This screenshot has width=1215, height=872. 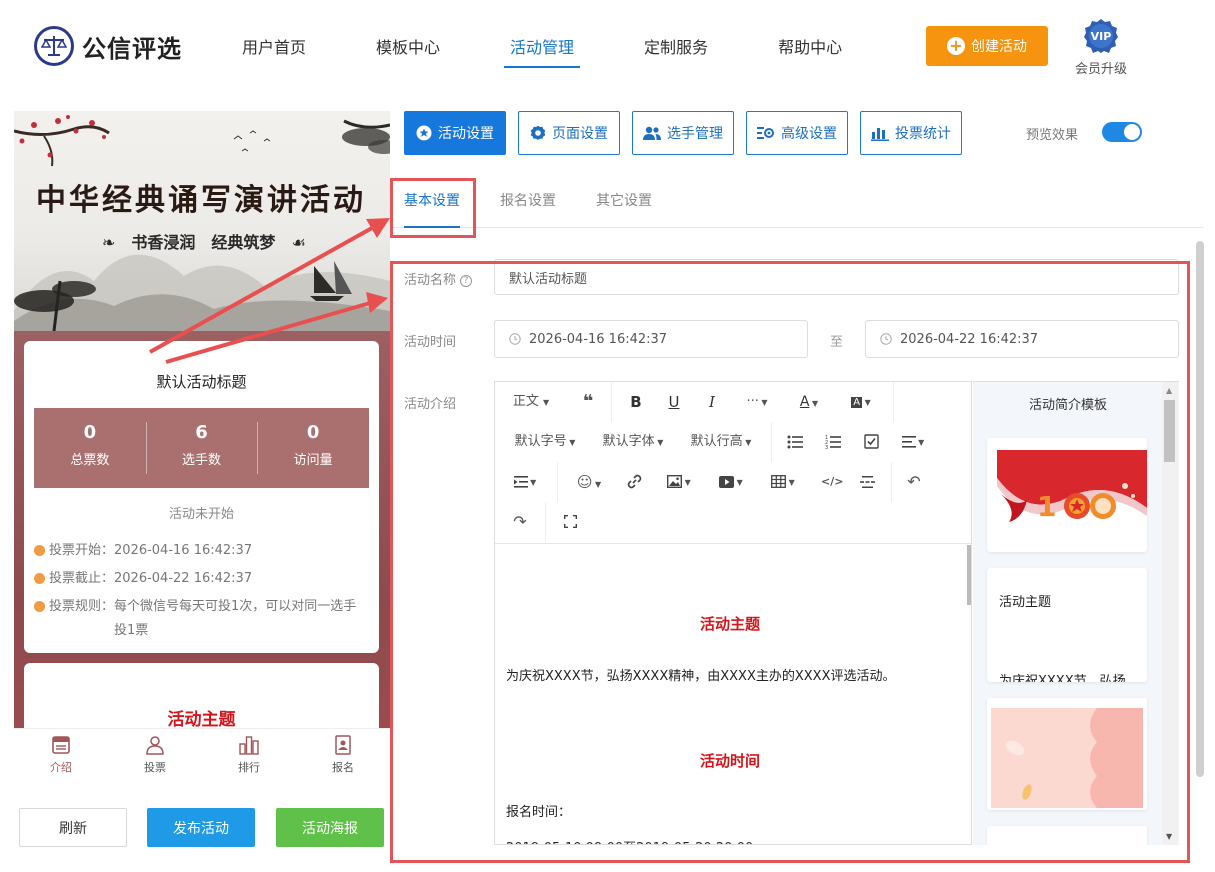 I want to click on player-management-button: 选手管理, so click(x=683, y=133).